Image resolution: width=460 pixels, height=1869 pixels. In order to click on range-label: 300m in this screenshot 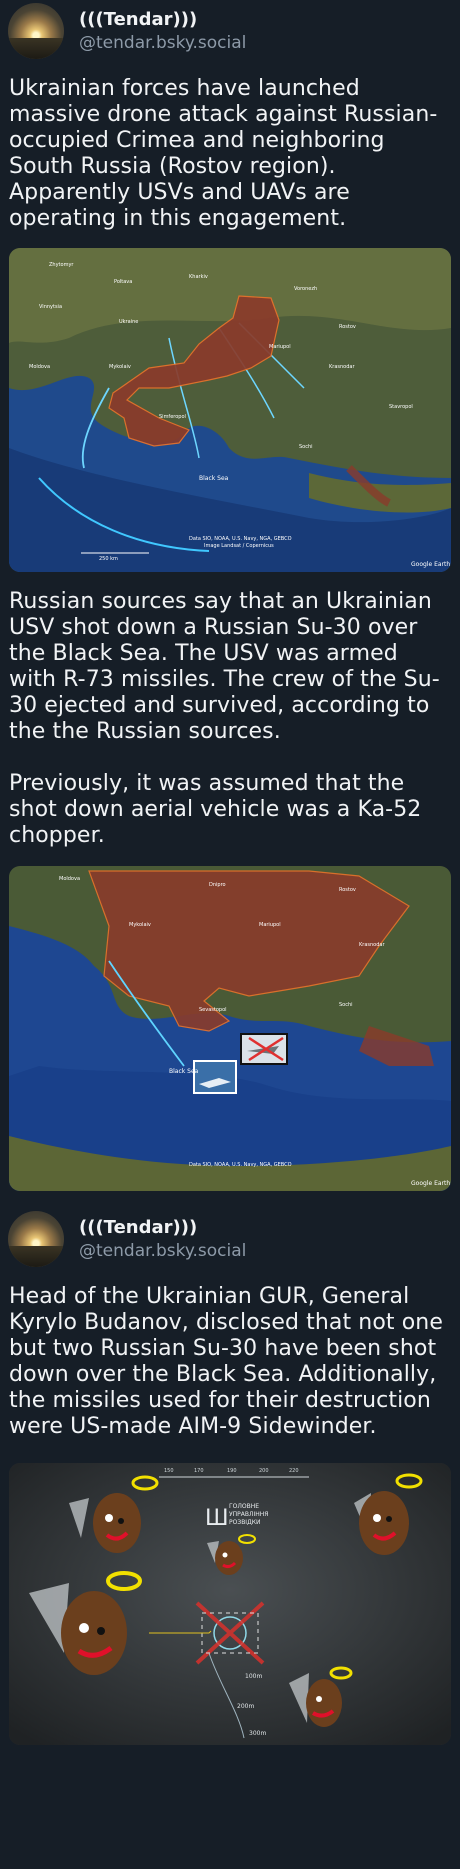, I will do `click(257, 1733)`.